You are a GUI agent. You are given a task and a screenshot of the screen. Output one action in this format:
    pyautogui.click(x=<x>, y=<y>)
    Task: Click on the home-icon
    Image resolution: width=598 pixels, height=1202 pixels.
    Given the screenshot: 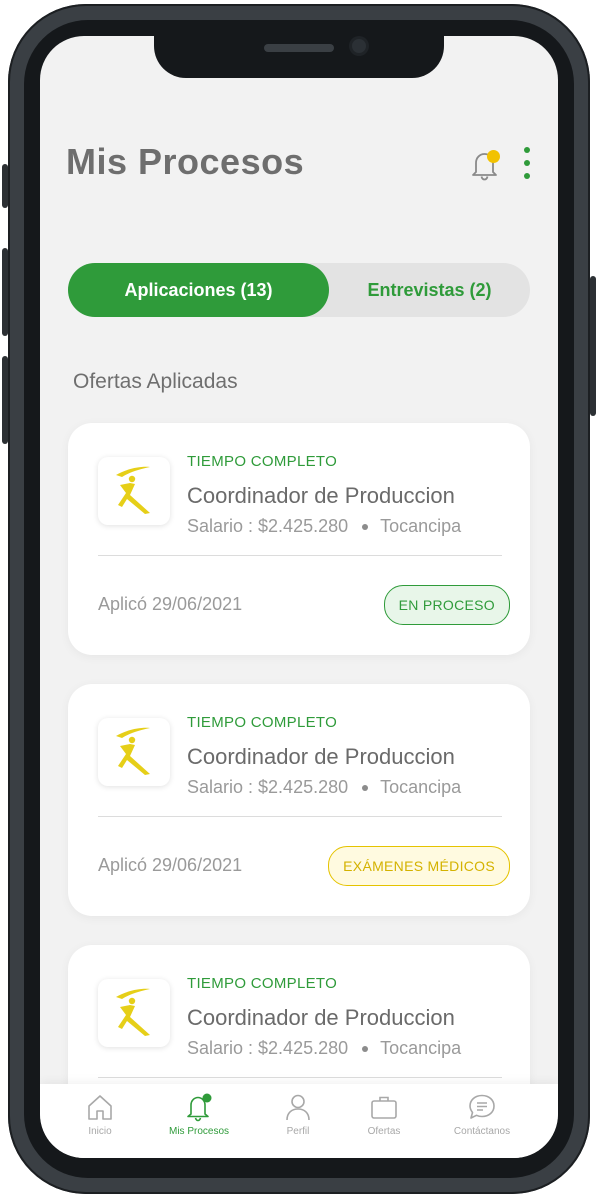 What is the action you would take?
    pyautogui.click(x=100, y=1107)
    